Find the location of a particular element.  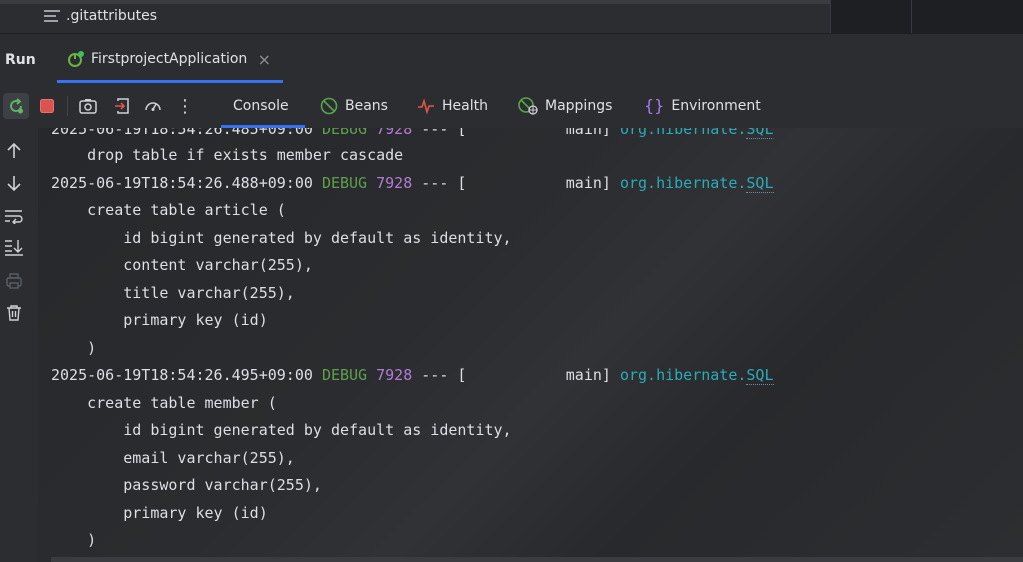

screenshot-icon is located at coordinates (88, 106).